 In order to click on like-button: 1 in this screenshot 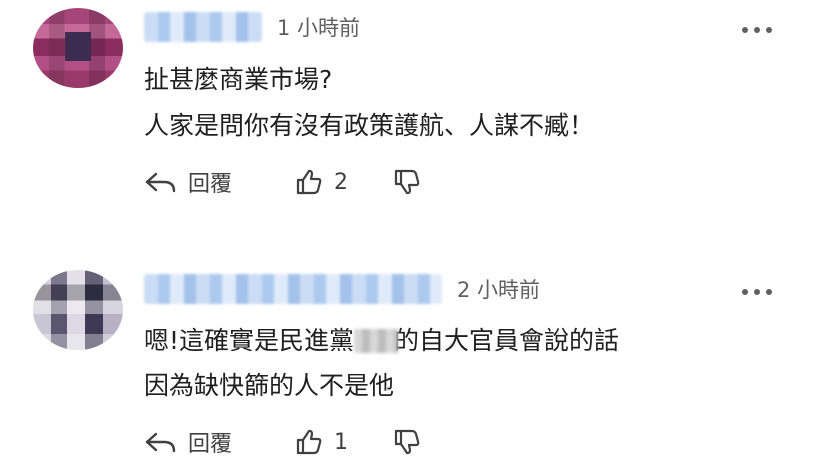, I will do `click(321, 442)`.